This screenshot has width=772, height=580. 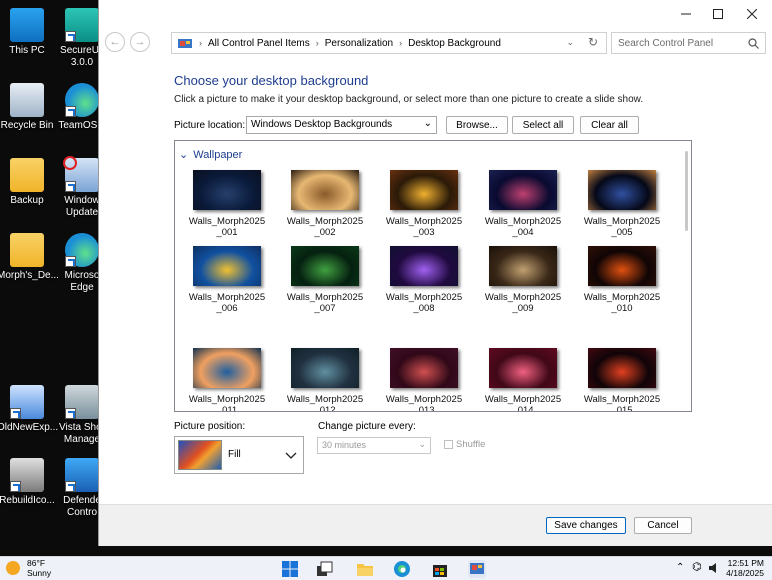 I want to click on search-input: Search Control Panel, so click(x=688, y=43).